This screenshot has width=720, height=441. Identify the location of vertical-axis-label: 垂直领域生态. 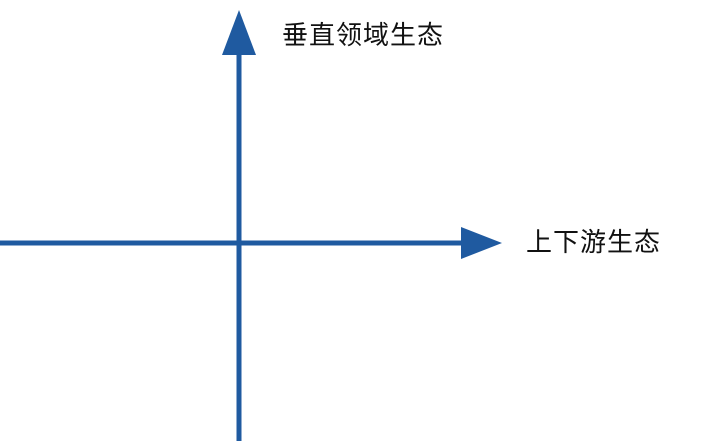
(363, 36).